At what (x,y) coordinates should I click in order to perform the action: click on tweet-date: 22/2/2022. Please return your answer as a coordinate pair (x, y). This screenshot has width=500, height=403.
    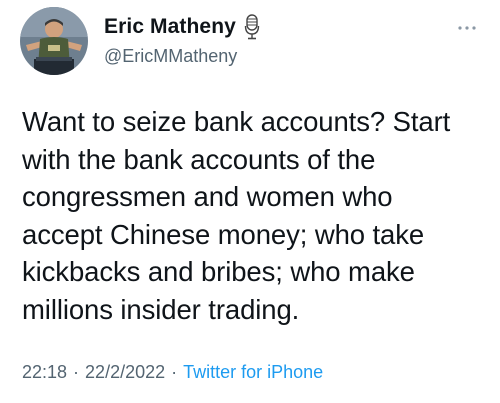
    Looking at the image, I should click on (125, 372).